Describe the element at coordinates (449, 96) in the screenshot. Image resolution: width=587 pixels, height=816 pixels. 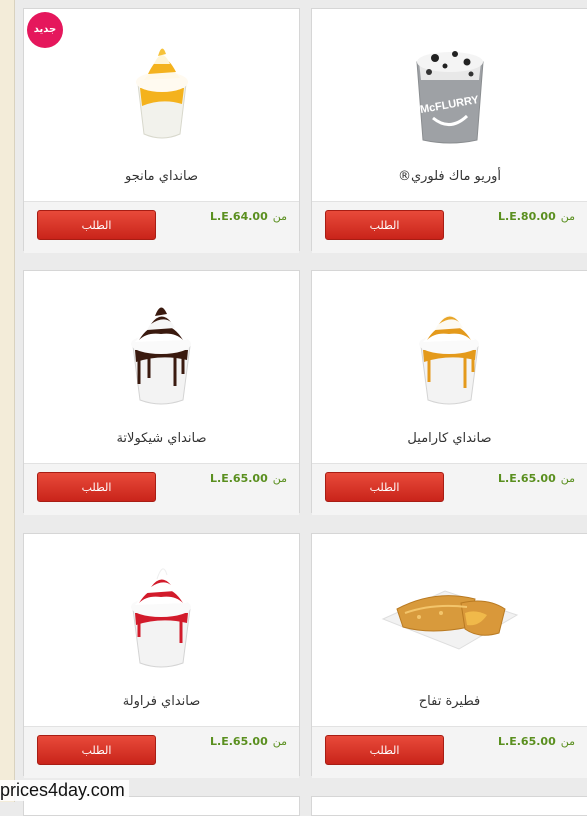
I see `oreo-mcflurry-icon: McFLURRY` at that location.